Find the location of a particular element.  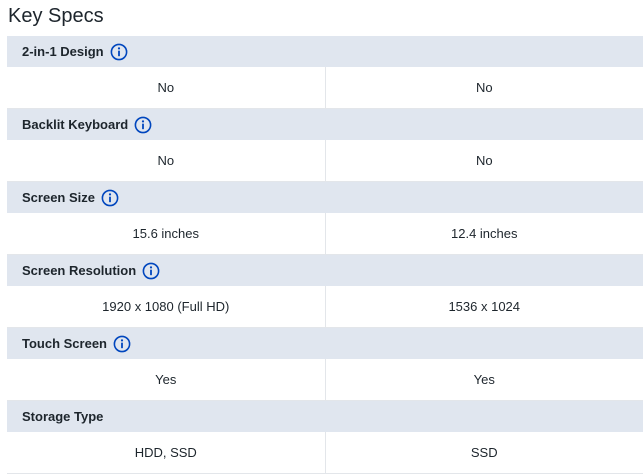

spec-header: Screen Resolution is located at coordinates (325, 270).